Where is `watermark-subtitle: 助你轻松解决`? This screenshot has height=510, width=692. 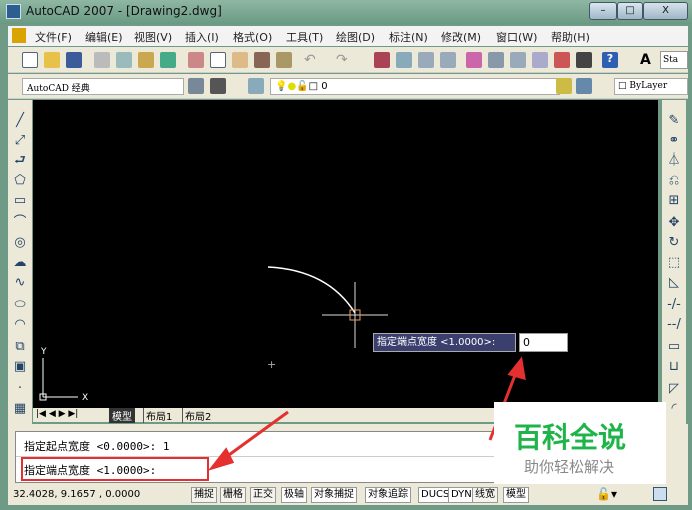 watermark-subtitle: 助你轻松解决 is located at coordinates (569, 467).